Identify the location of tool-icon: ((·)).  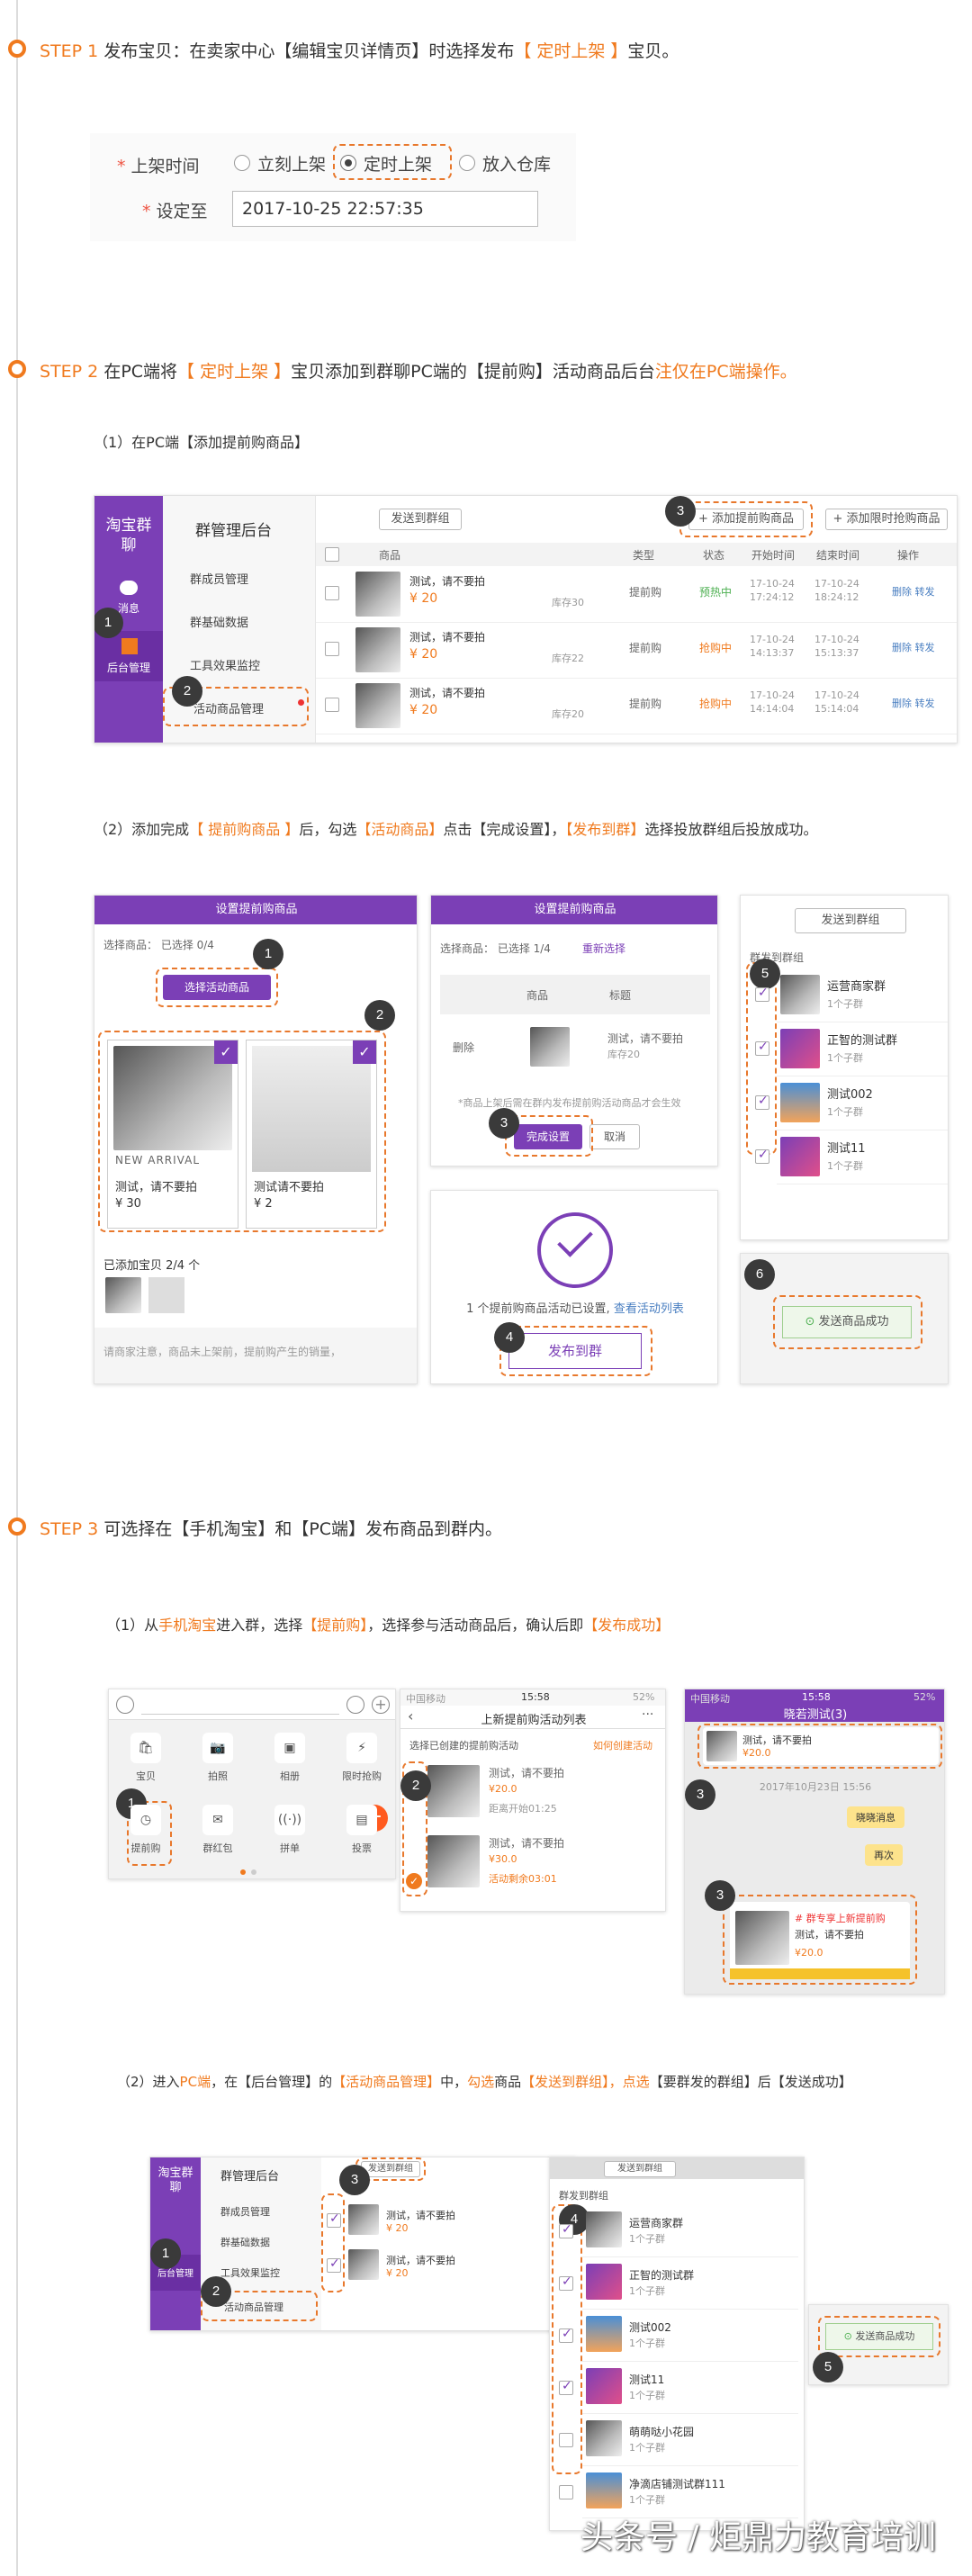
(289, 1820).